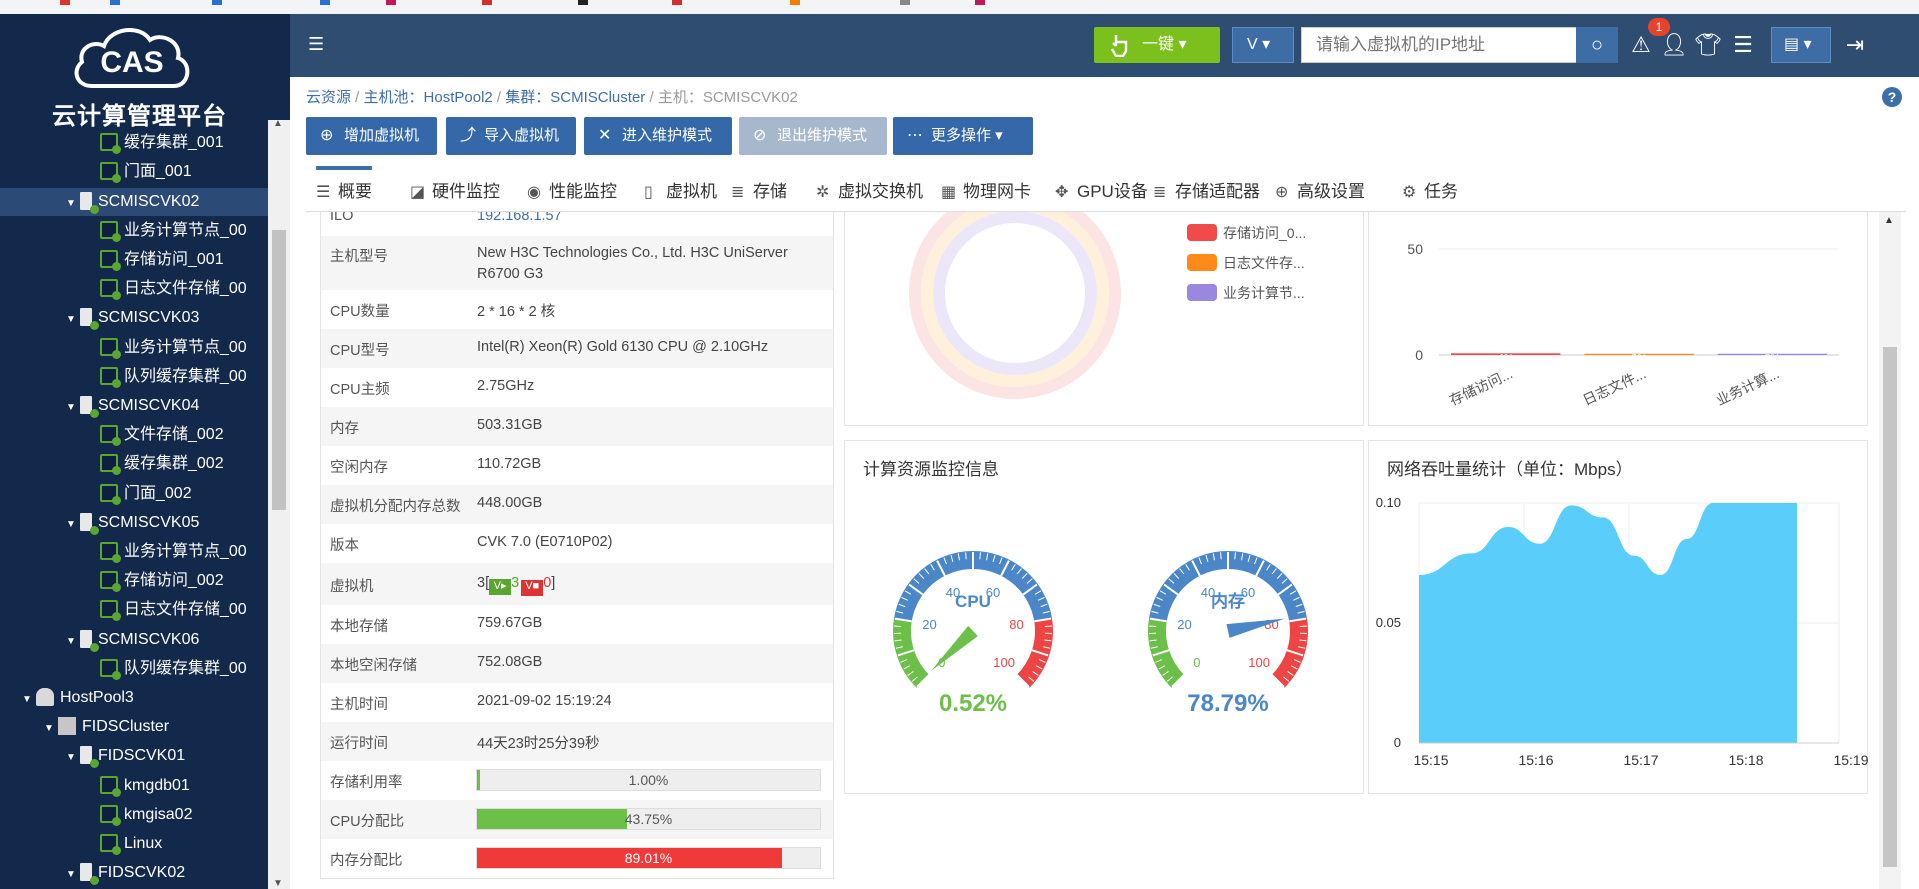 The width and height of the screenshot is (1919, 889). What do you see at coordinates (1622, 631) in the screenshot?
I see `network-throughput-chart: 0 0.05 0.10 15:15 15:16 15:17 15:18 15:19` at bounding box center [1622, 631].